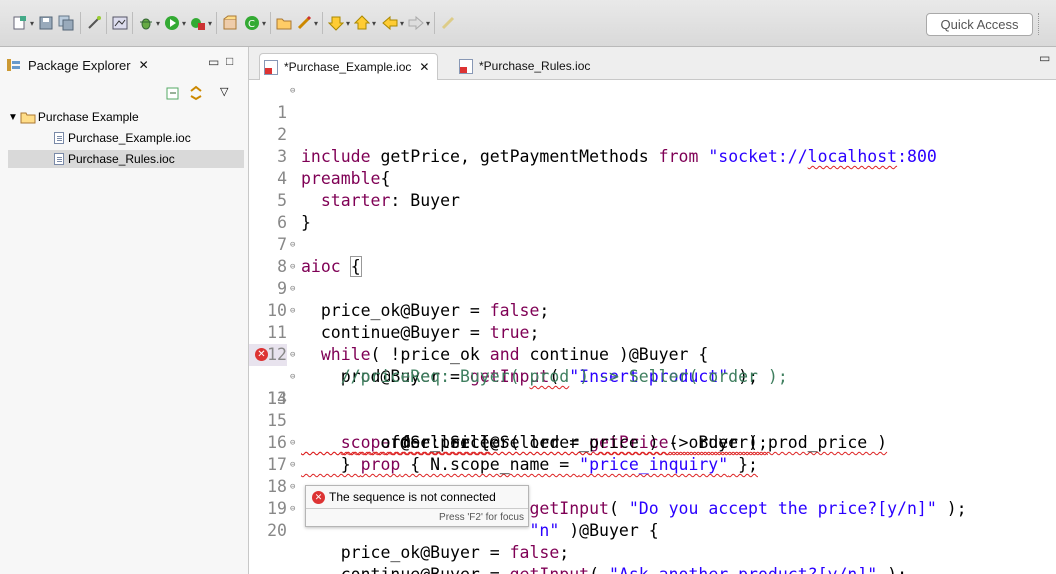  Describe the element at coordinates (265, 23) in the screenshot. I see `new-class-dropdown-icon: ▾` at that location.